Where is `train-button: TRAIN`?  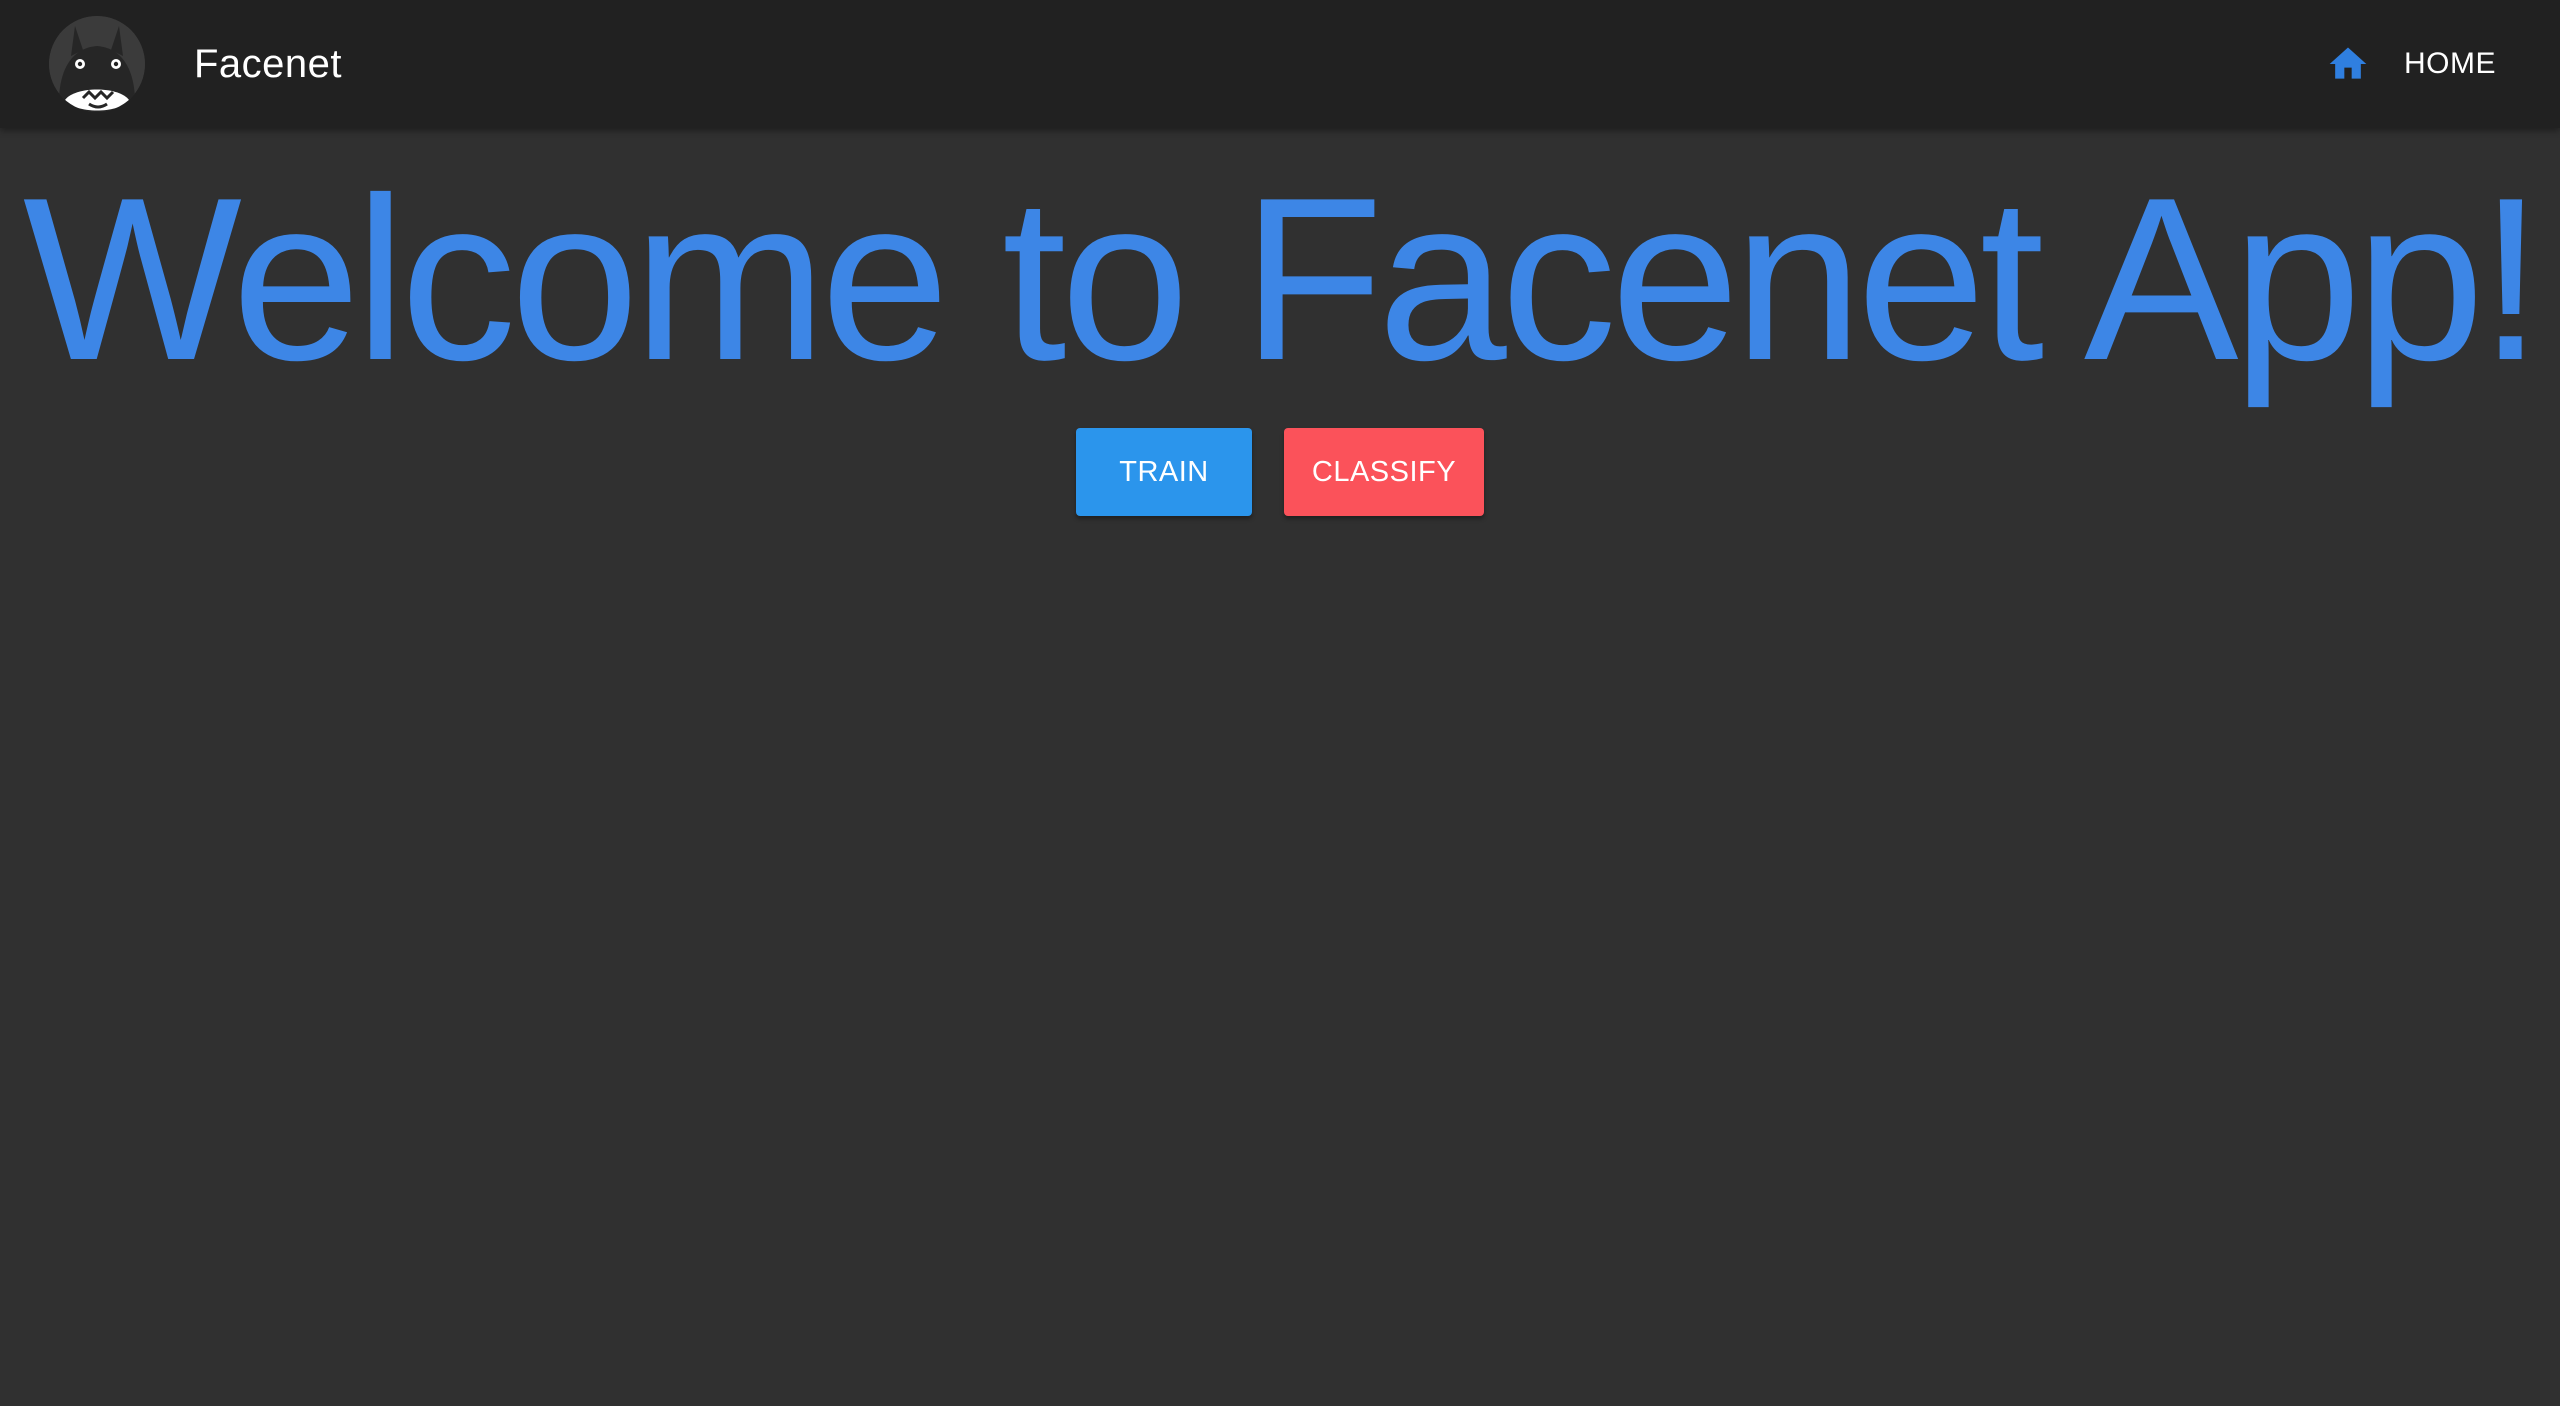
train-button: TRAIN is located at coordinates (1164, 472).